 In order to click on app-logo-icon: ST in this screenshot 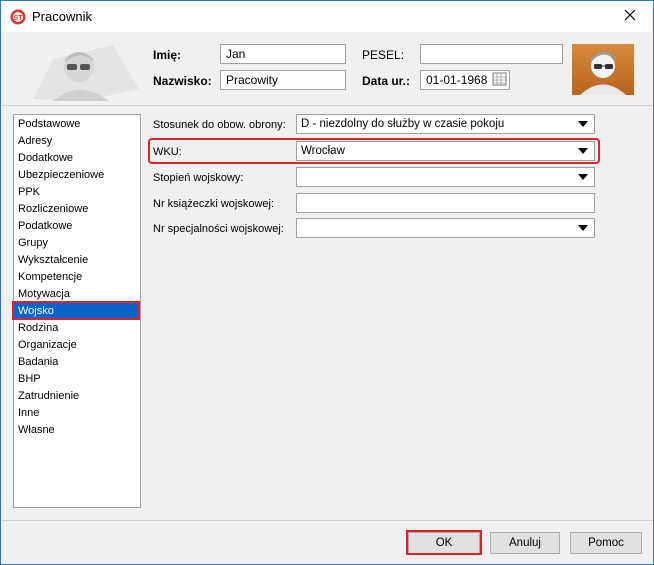, I will do `click(18, 17)`.